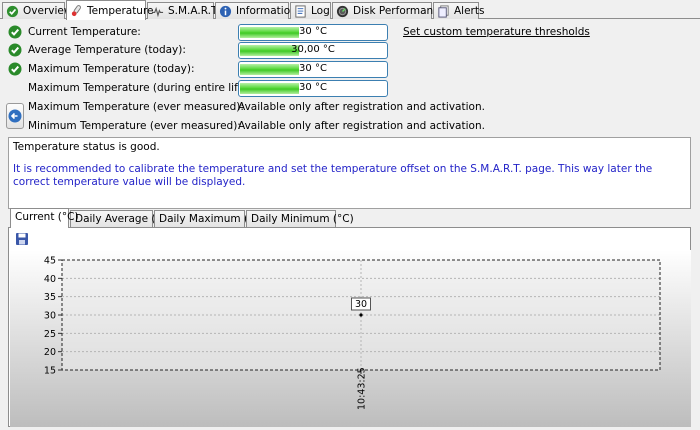  Describe the element at coordinates (50, 297) in the screenshot. I see `y-tick-label: 35` at that location.